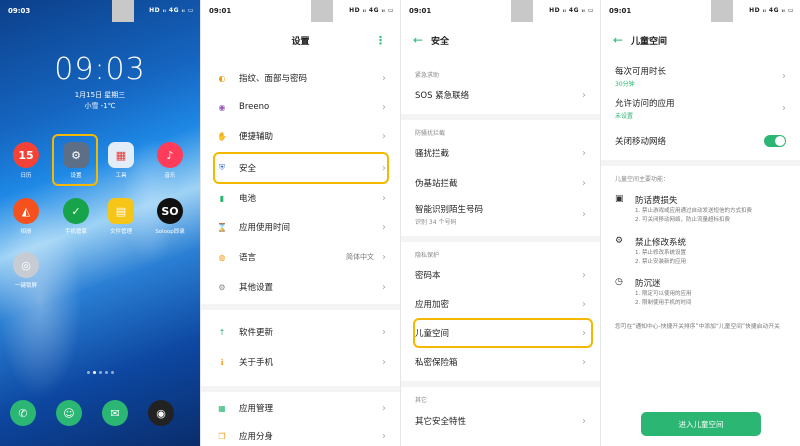 This screenshot has height=446, width=800. What do you see at coordinates (121, 160) in the screenshot?
I see `tools-folder: ▦ 工具` at bounding box center [121, 160].